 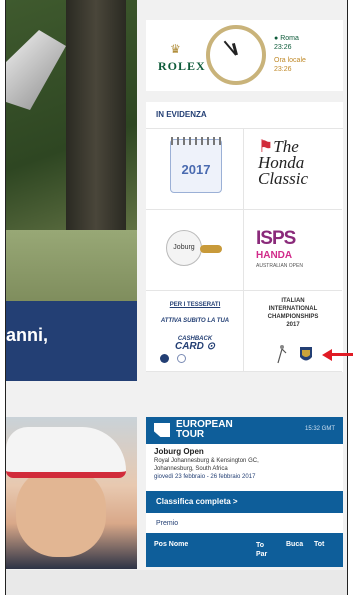 I want to click on hero-caption-text: anni,, so click(x=27, y=335).